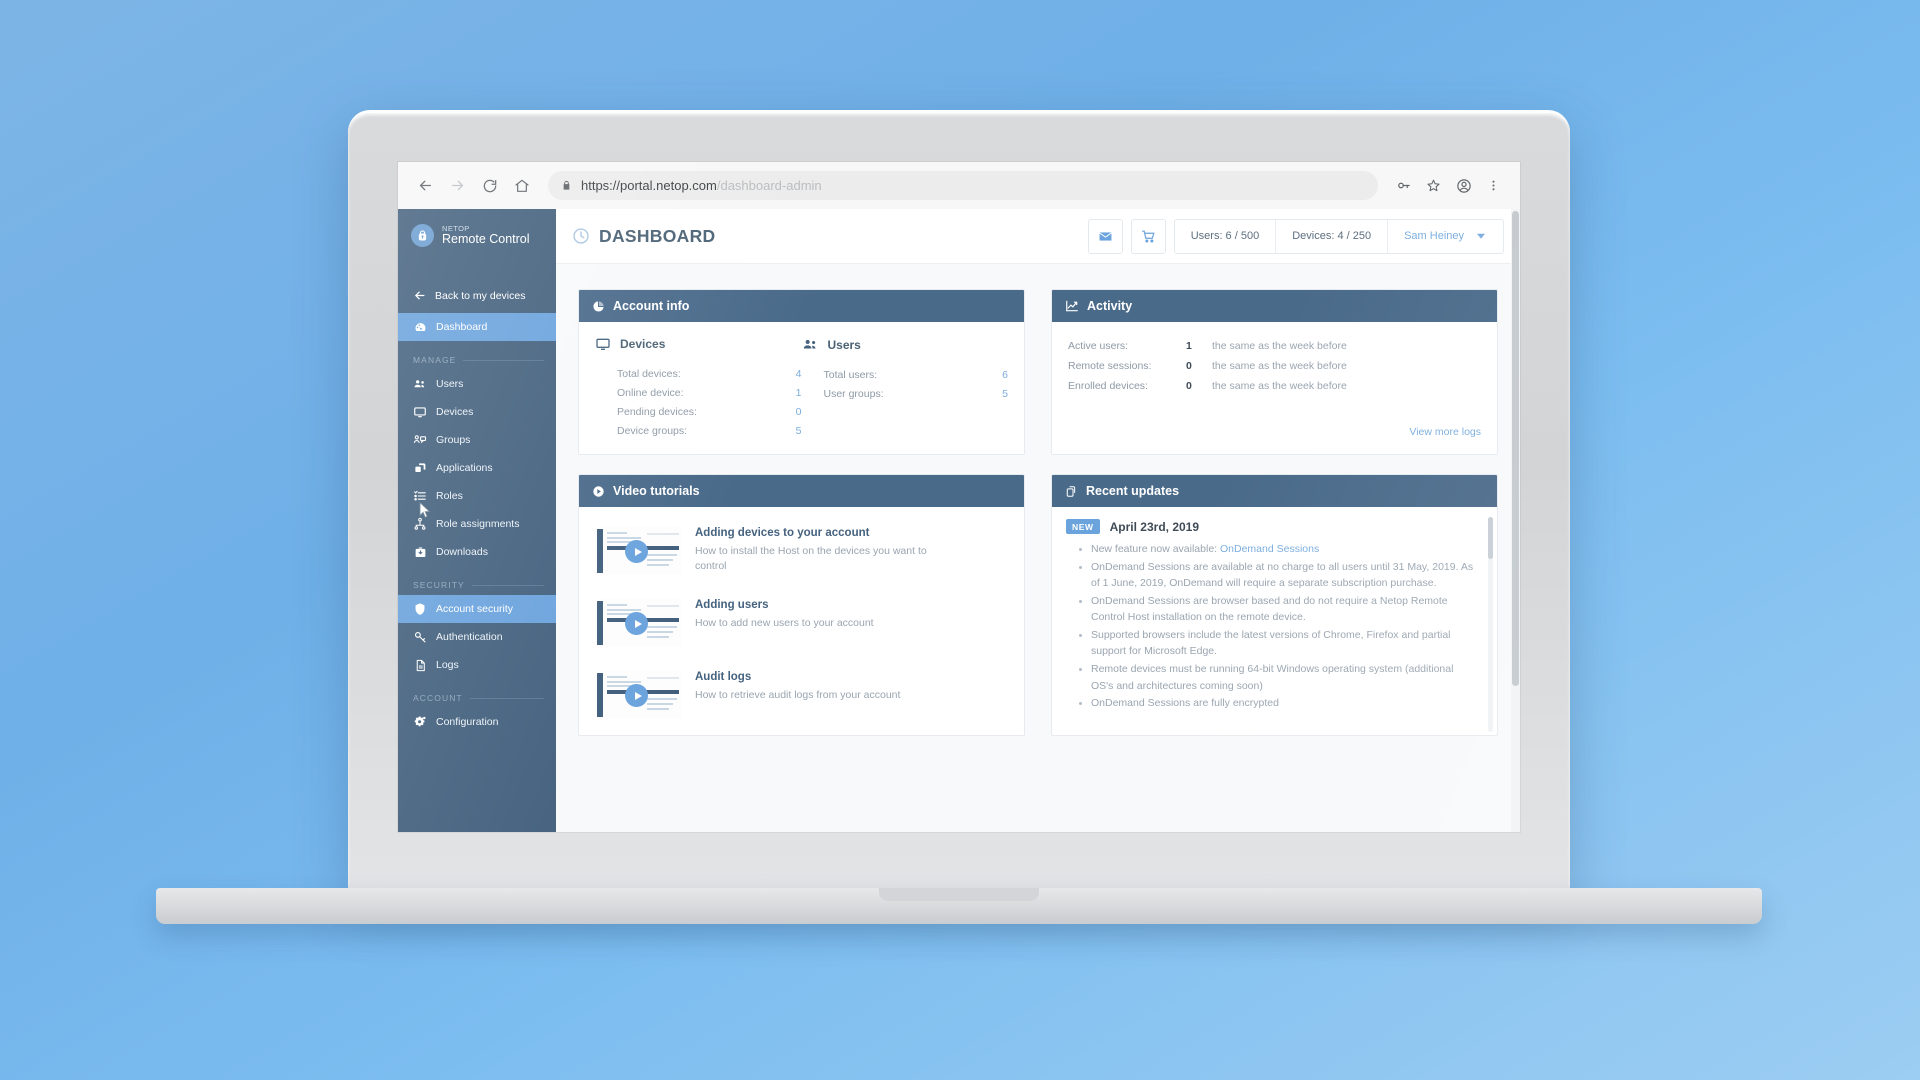 This screenshot has width=1920, height=1080. I want to click on page-scrollbar-thumb, so click(1515, 448).